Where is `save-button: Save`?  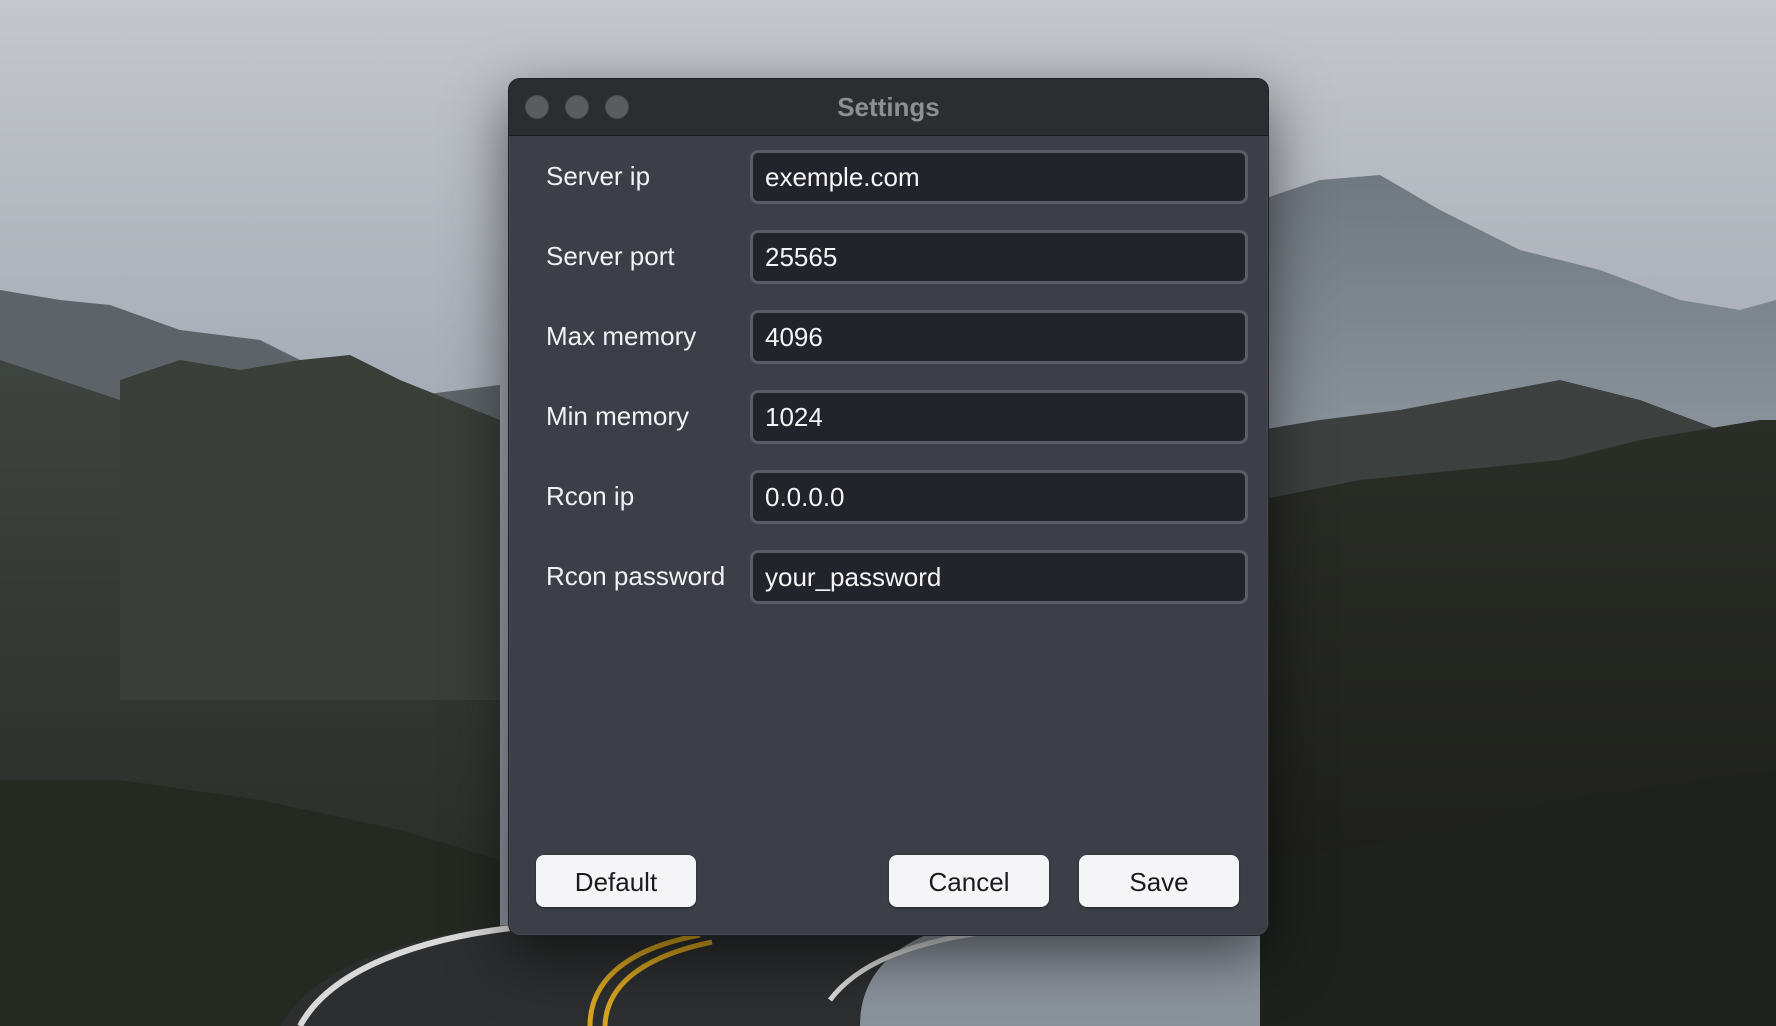 save-button: Save is located at coordinates (1159, 881).